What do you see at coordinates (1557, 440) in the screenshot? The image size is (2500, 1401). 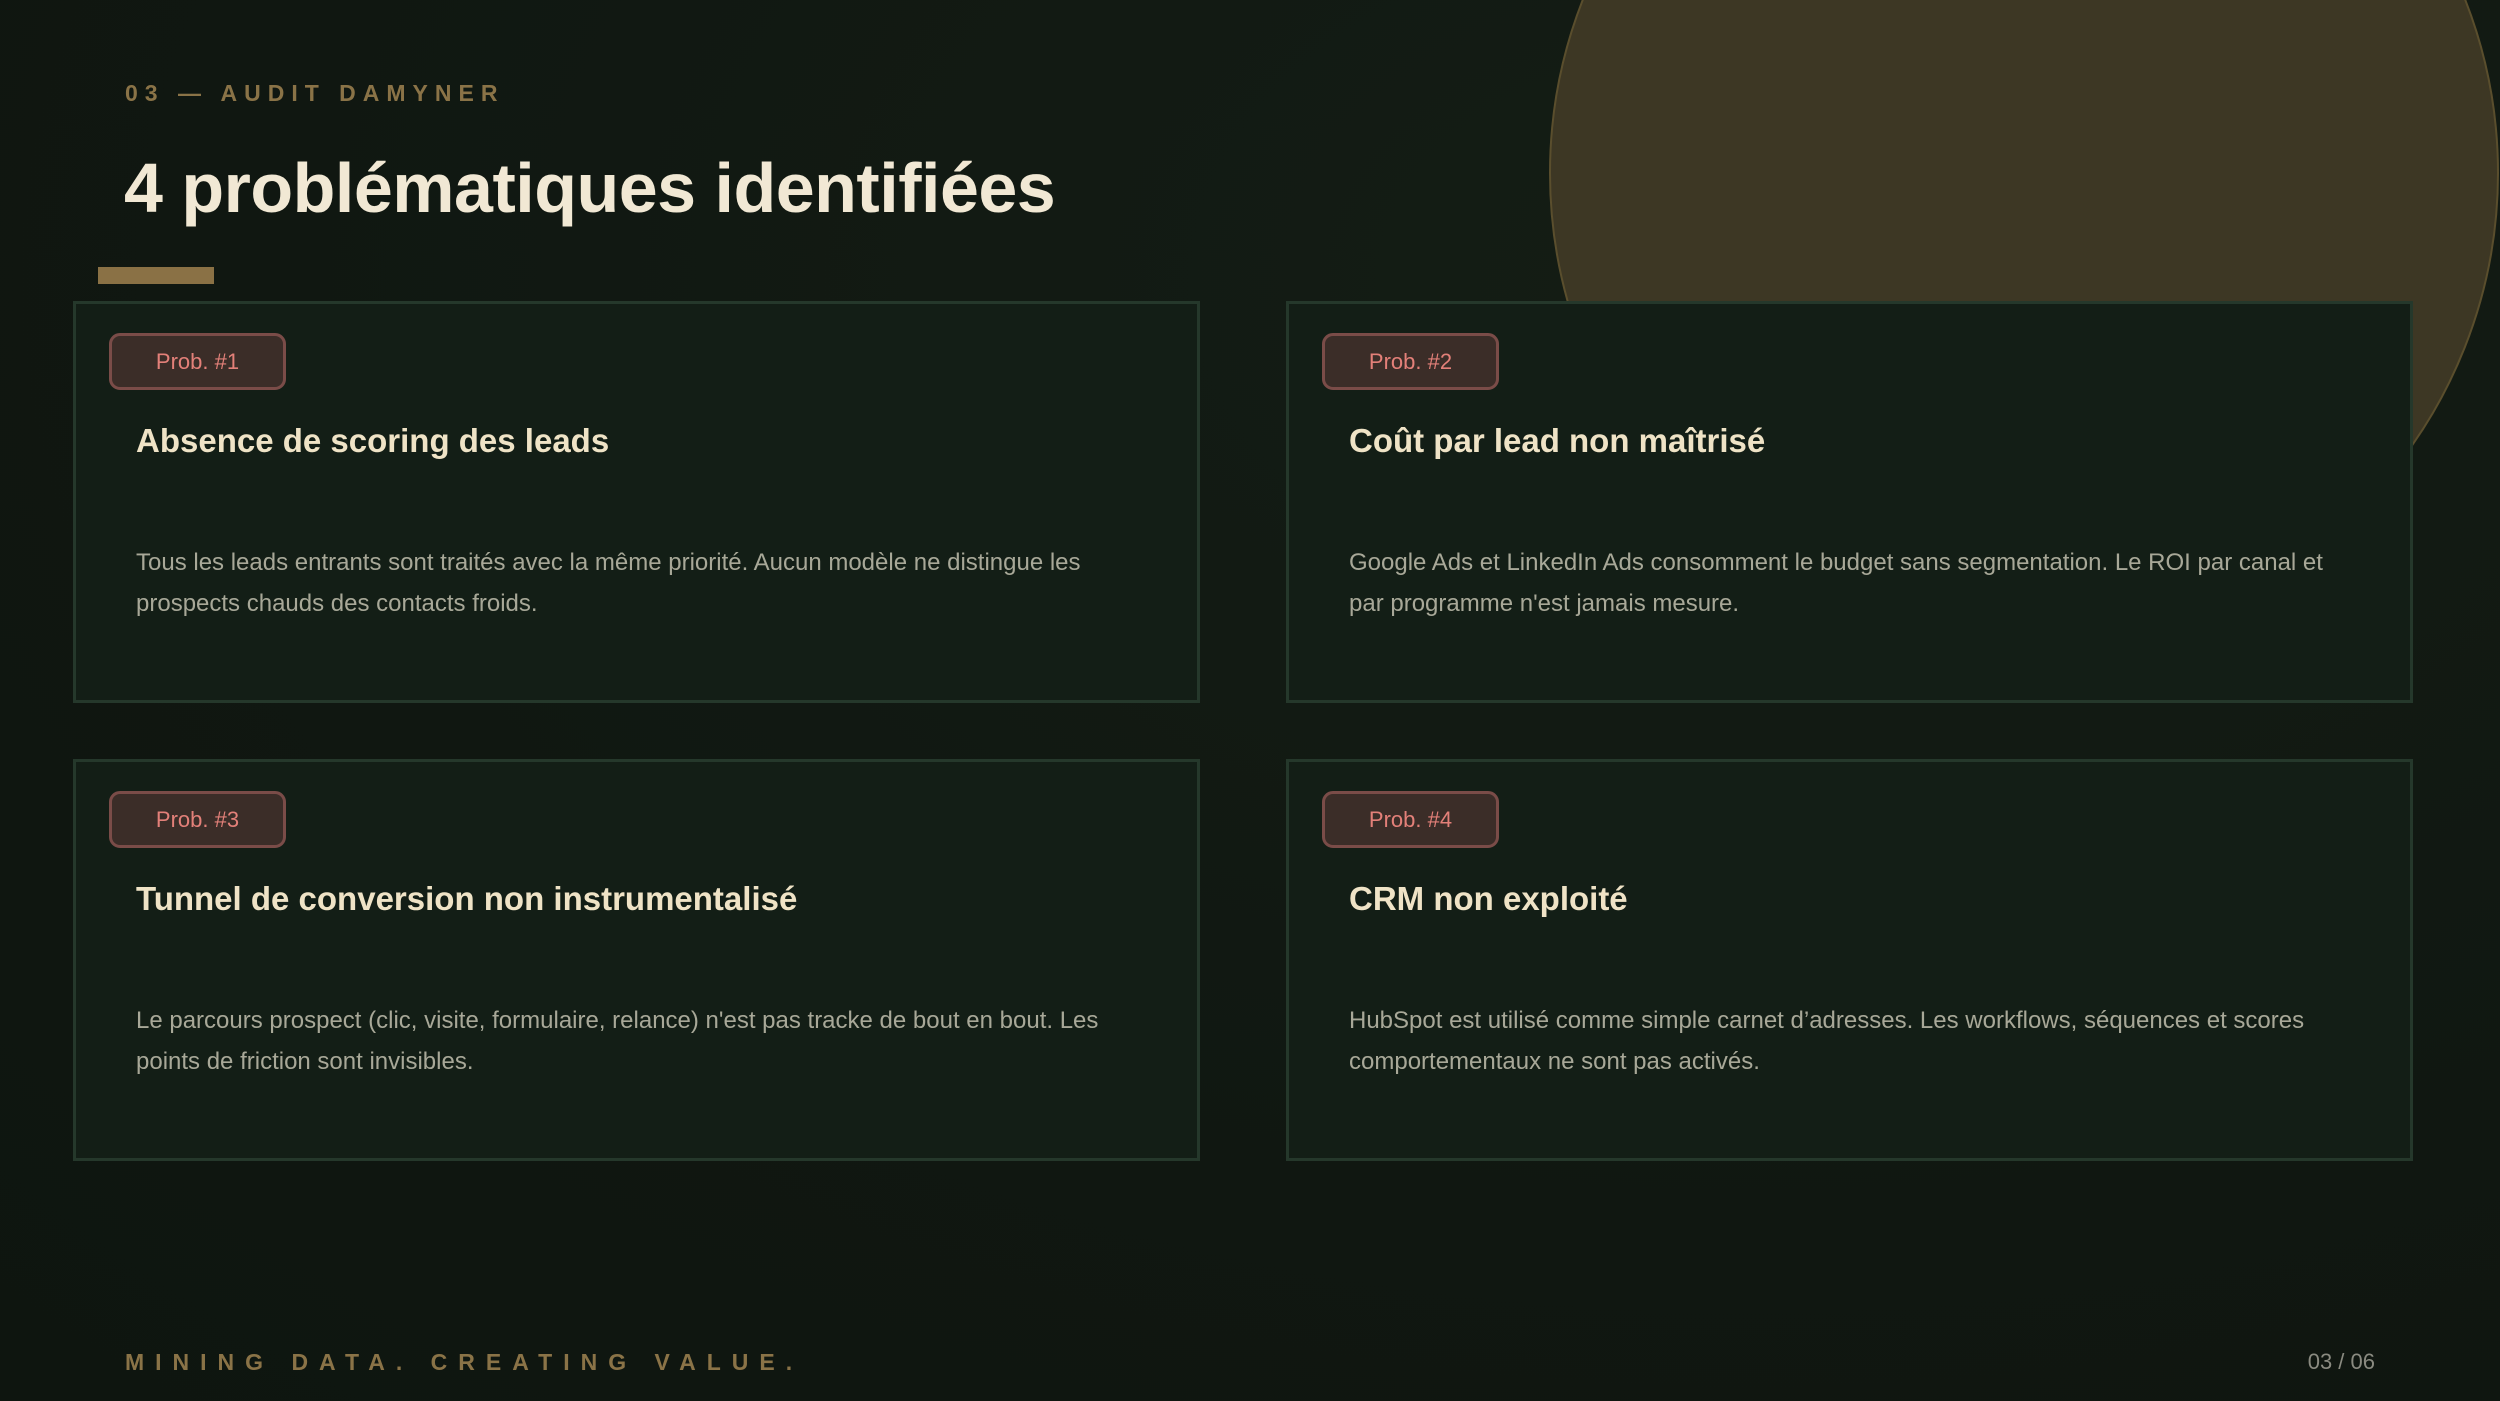 I see `problem-title-2: Coût par lead non maîtrisé` at bounding box center [1557, 440].